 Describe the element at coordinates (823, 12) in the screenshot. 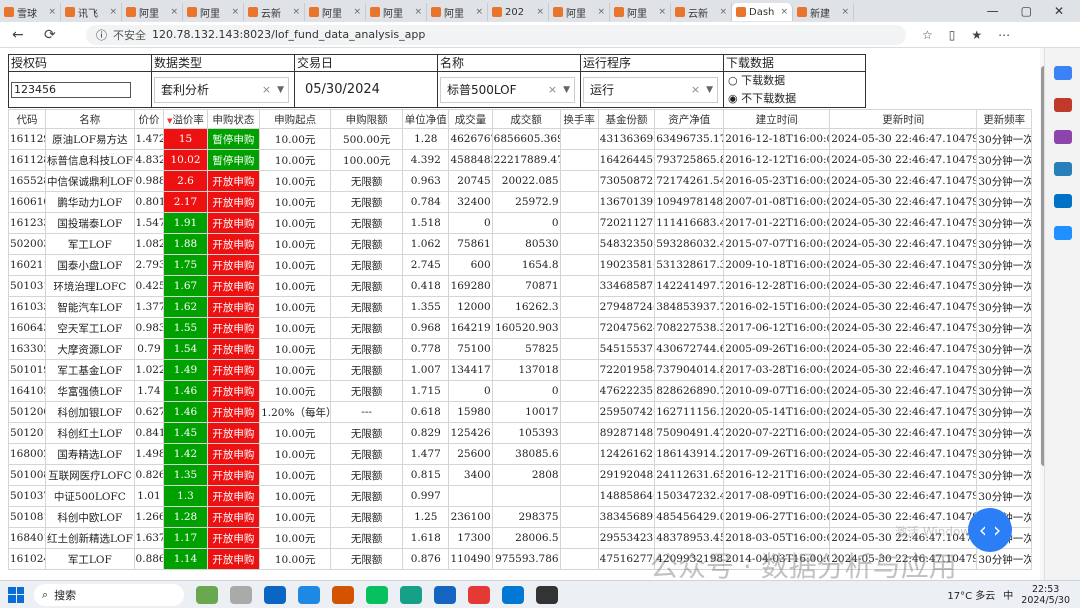

I see `browser-tab: 新建 ×` at that location.